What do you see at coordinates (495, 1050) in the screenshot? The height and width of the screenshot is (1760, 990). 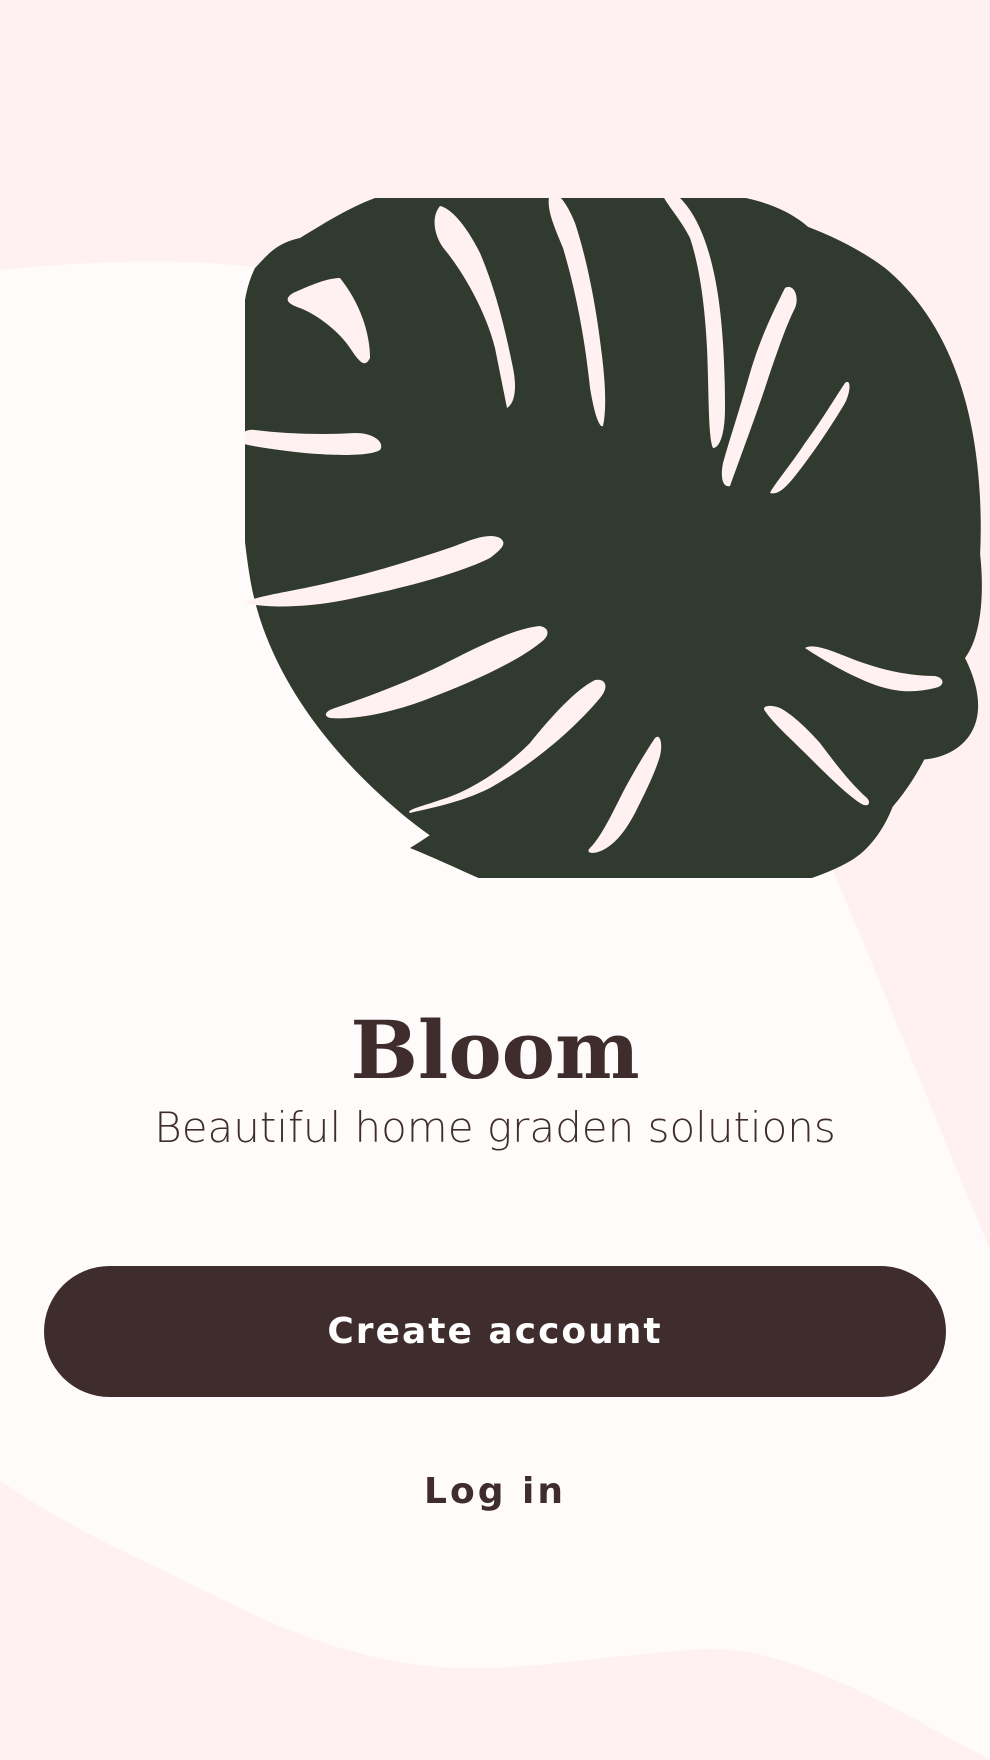 I see `app-title: Bloom` at bounding box center [495, 1050].